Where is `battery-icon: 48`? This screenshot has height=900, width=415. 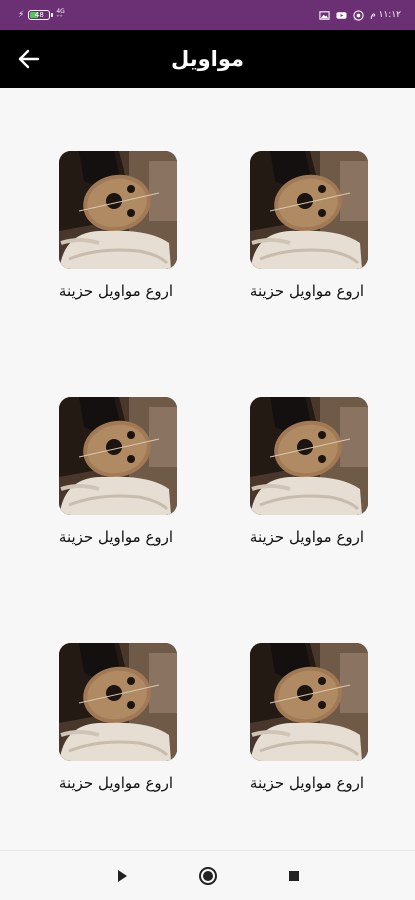
battery-icon: 48 is located at coordinates (41, 15).